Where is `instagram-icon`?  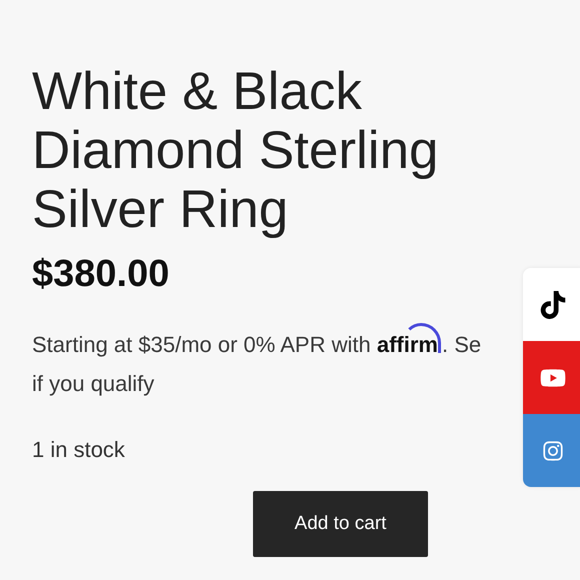 instagram-icon is located at coordinates (553, 451).